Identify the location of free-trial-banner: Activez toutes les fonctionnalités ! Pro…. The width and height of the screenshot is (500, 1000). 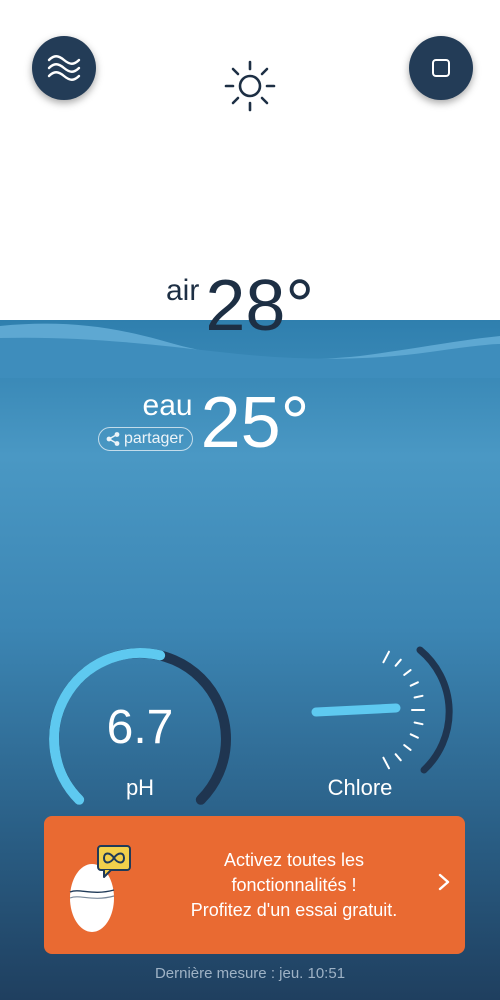
(254, 885).